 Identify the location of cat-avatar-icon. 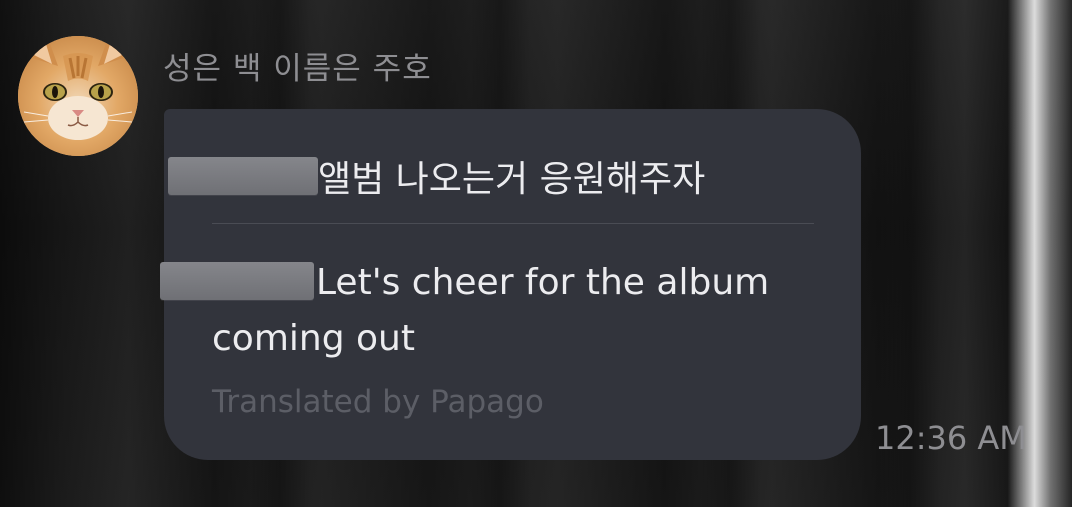
(78, 96).